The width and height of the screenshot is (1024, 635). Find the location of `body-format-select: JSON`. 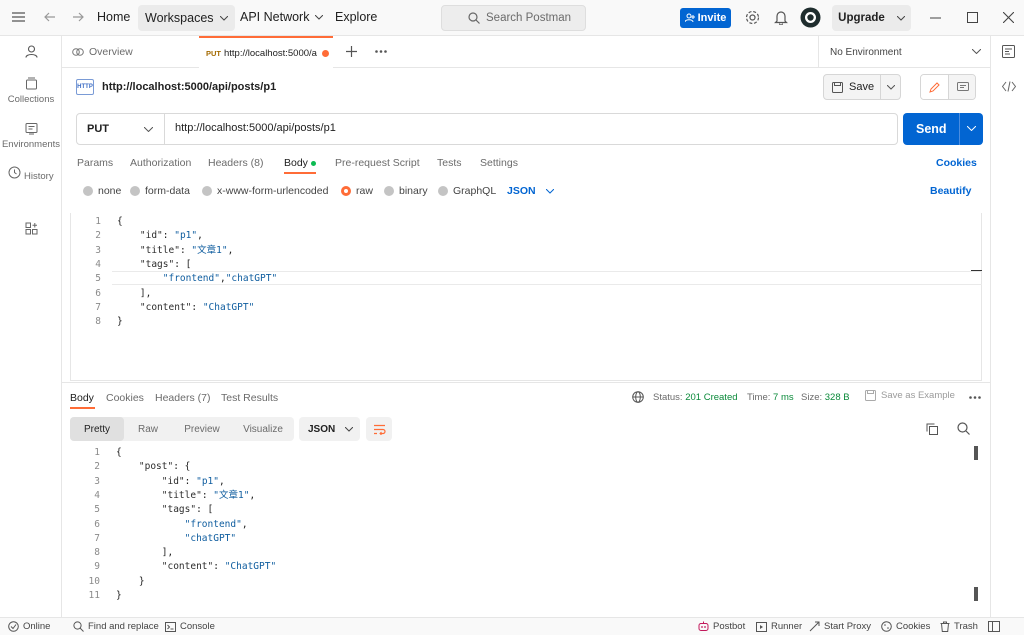

body-format-select: JSON is located at coordinates (530, 191).